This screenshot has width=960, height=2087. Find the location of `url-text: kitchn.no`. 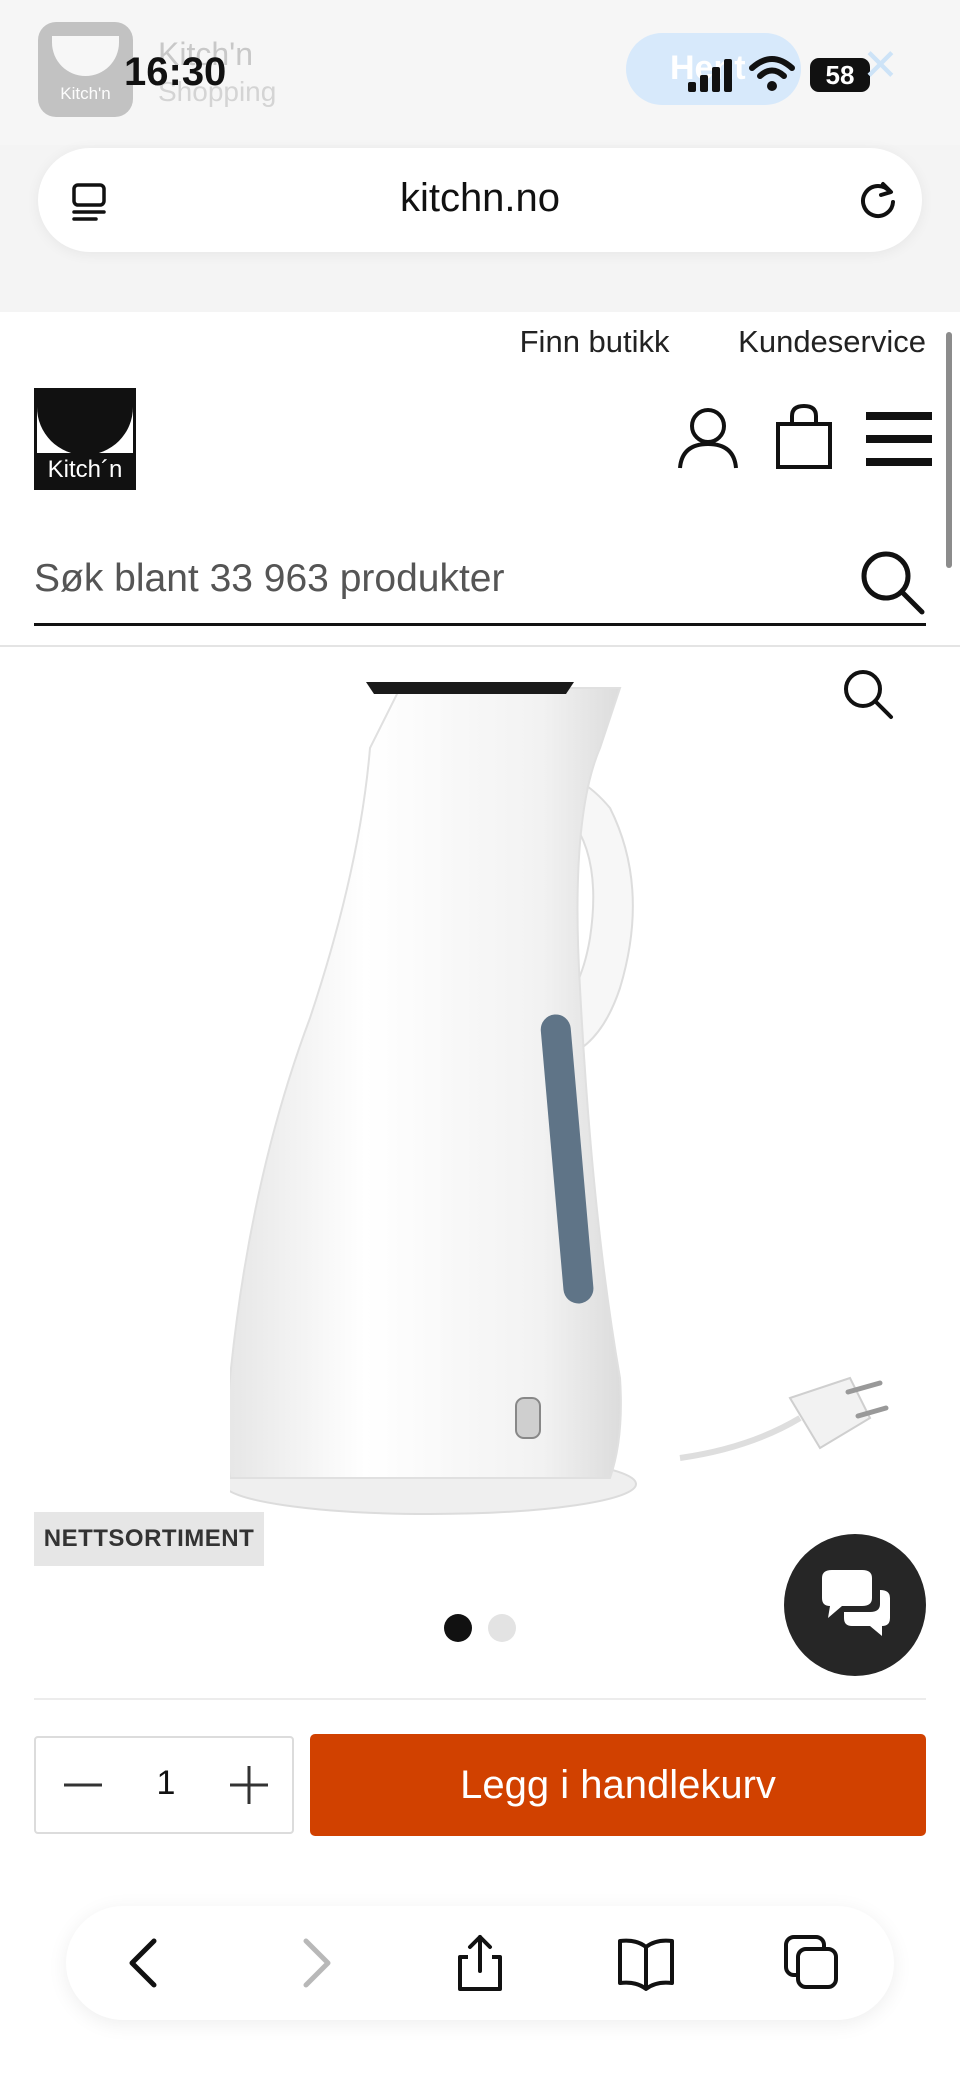

url-text: kitchn.no is located at coordinates (480, 198).